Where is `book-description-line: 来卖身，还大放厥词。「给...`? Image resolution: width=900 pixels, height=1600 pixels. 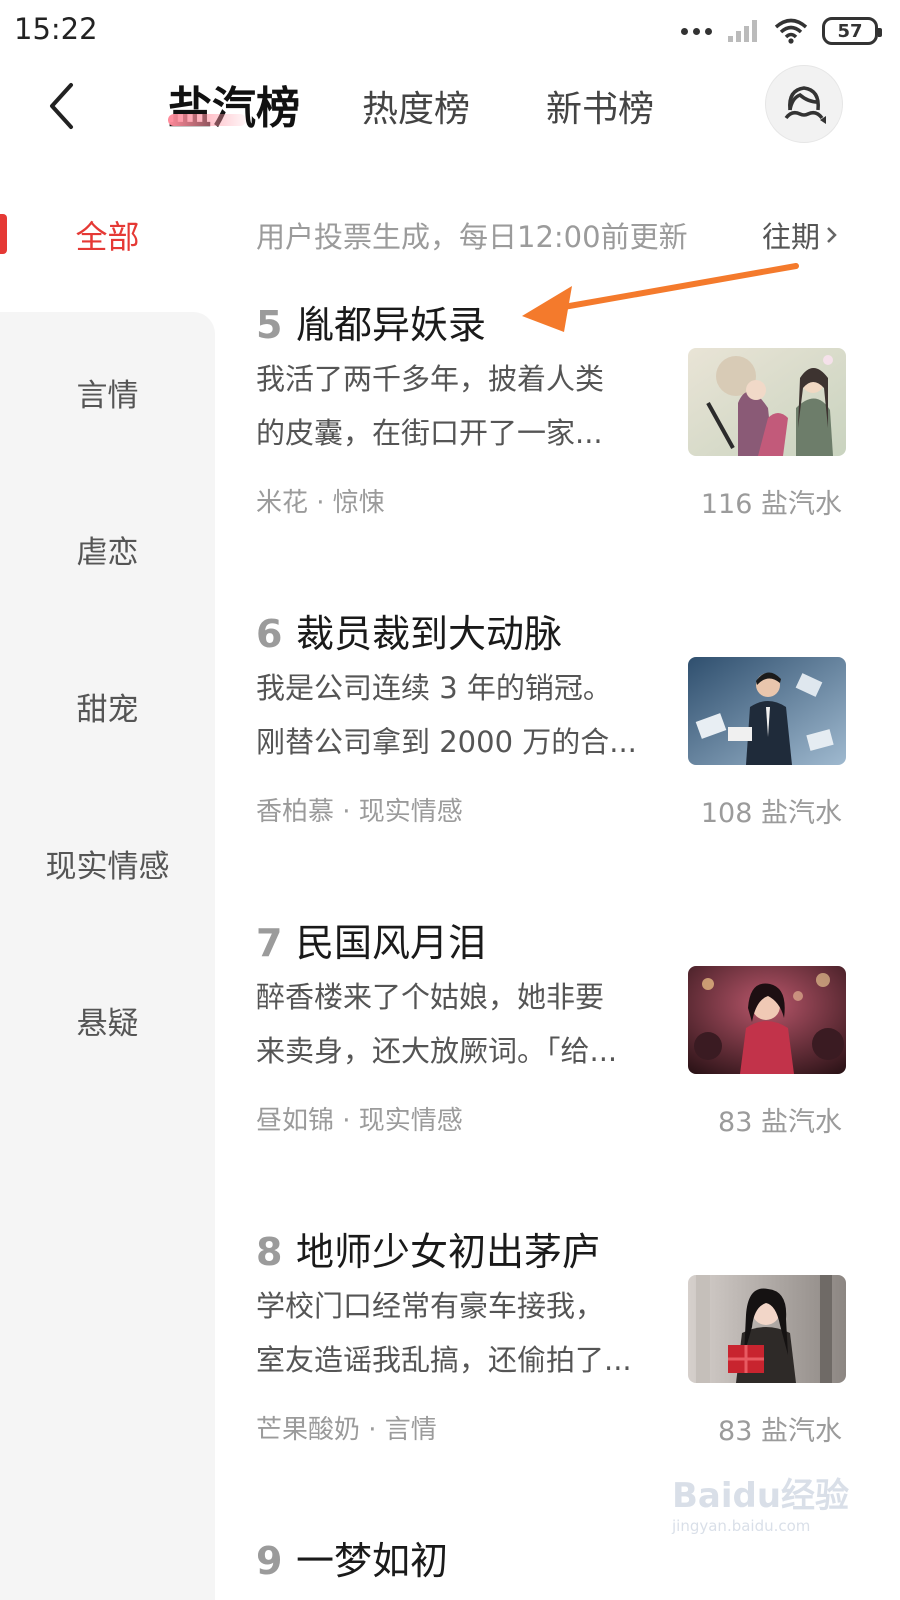
book-description-line: 来卖身，还大放厥词。「给... is located at coordinates (437, 1051).